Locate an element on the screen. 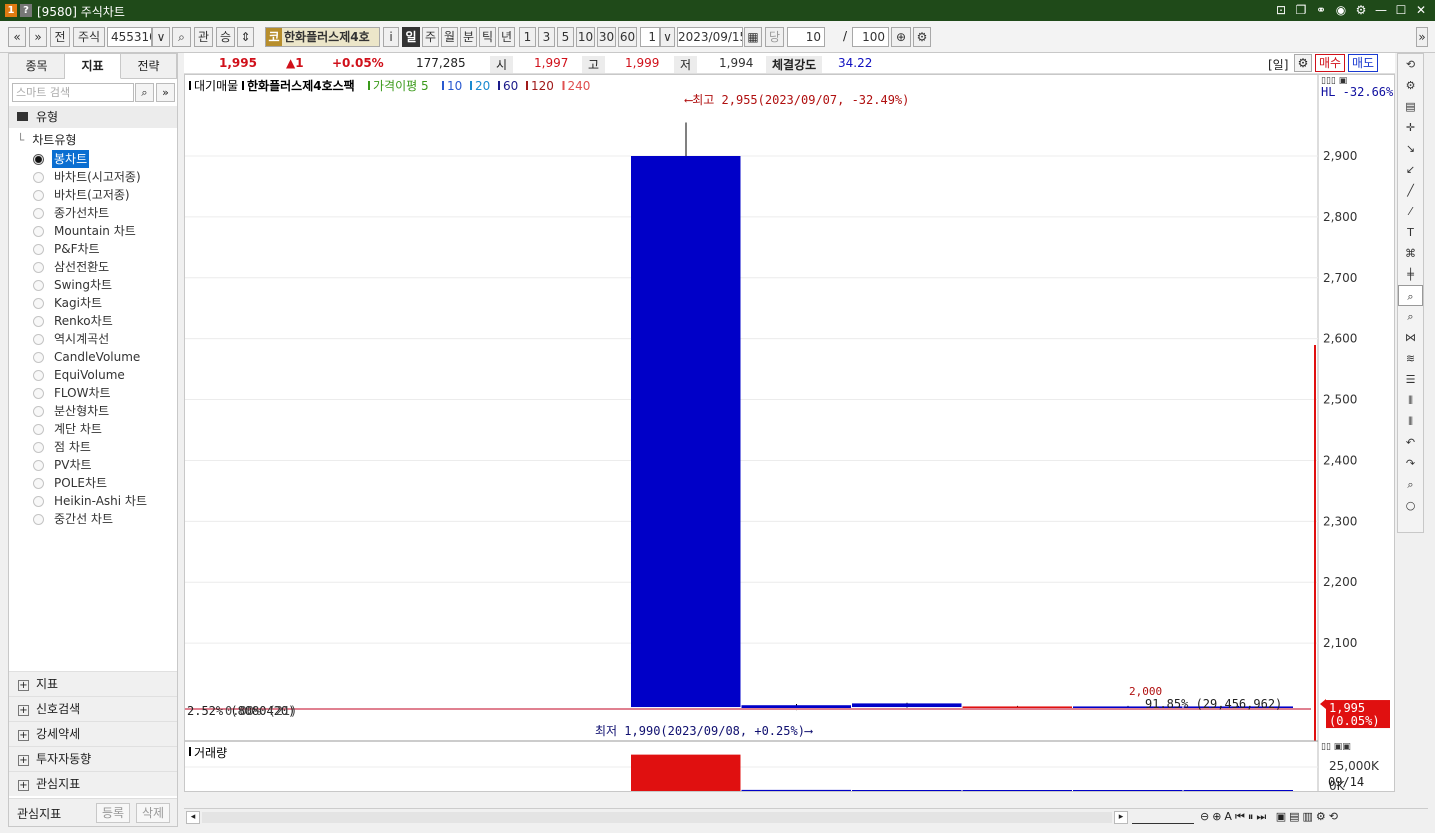  pattern-icon: ⋈ is located at coordinates (1410, 337).